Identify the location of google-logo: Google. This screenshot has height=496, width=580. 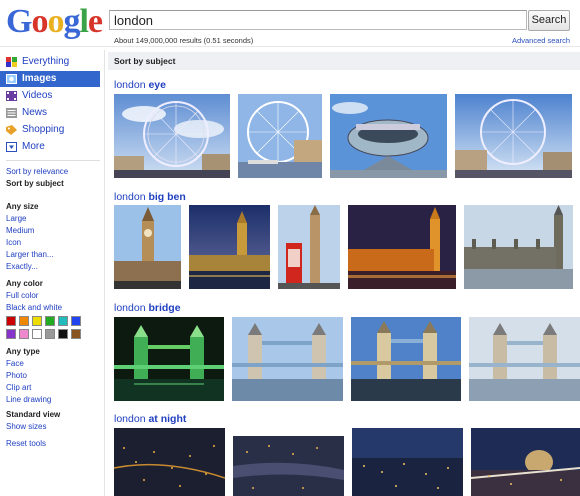
(54, 22).